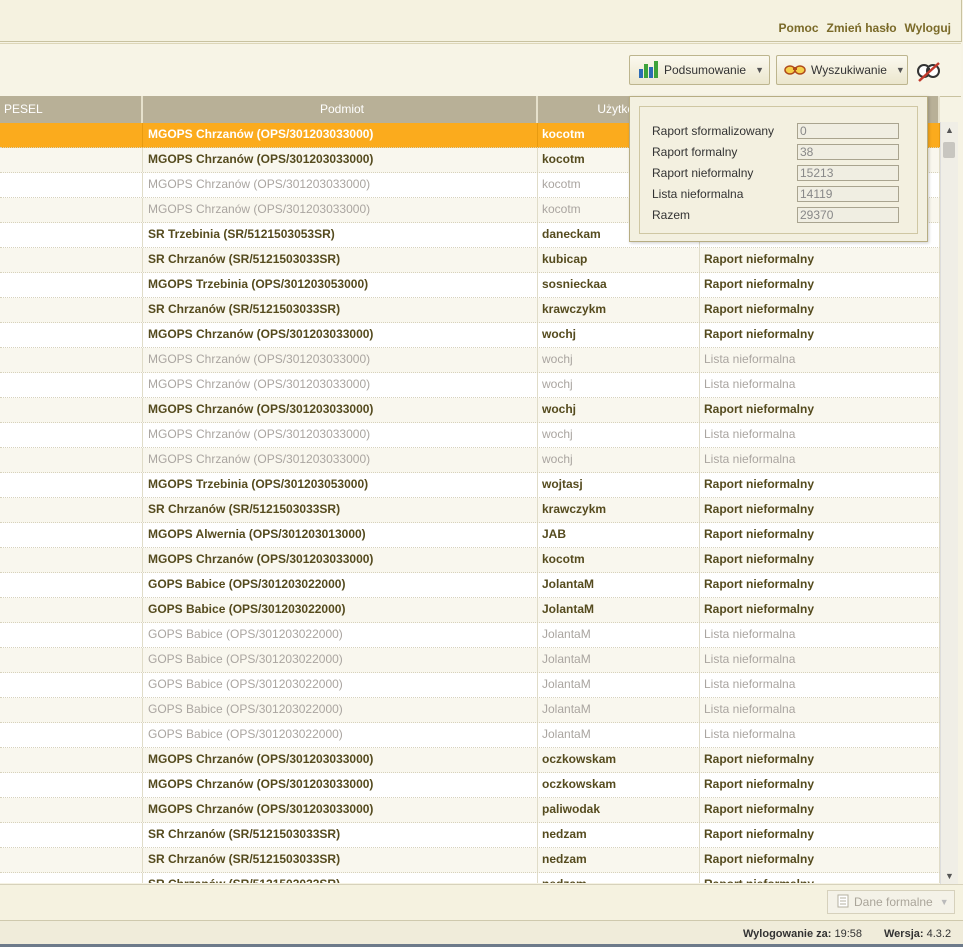  I want to click on binoculars-icon, so click(795, 70).